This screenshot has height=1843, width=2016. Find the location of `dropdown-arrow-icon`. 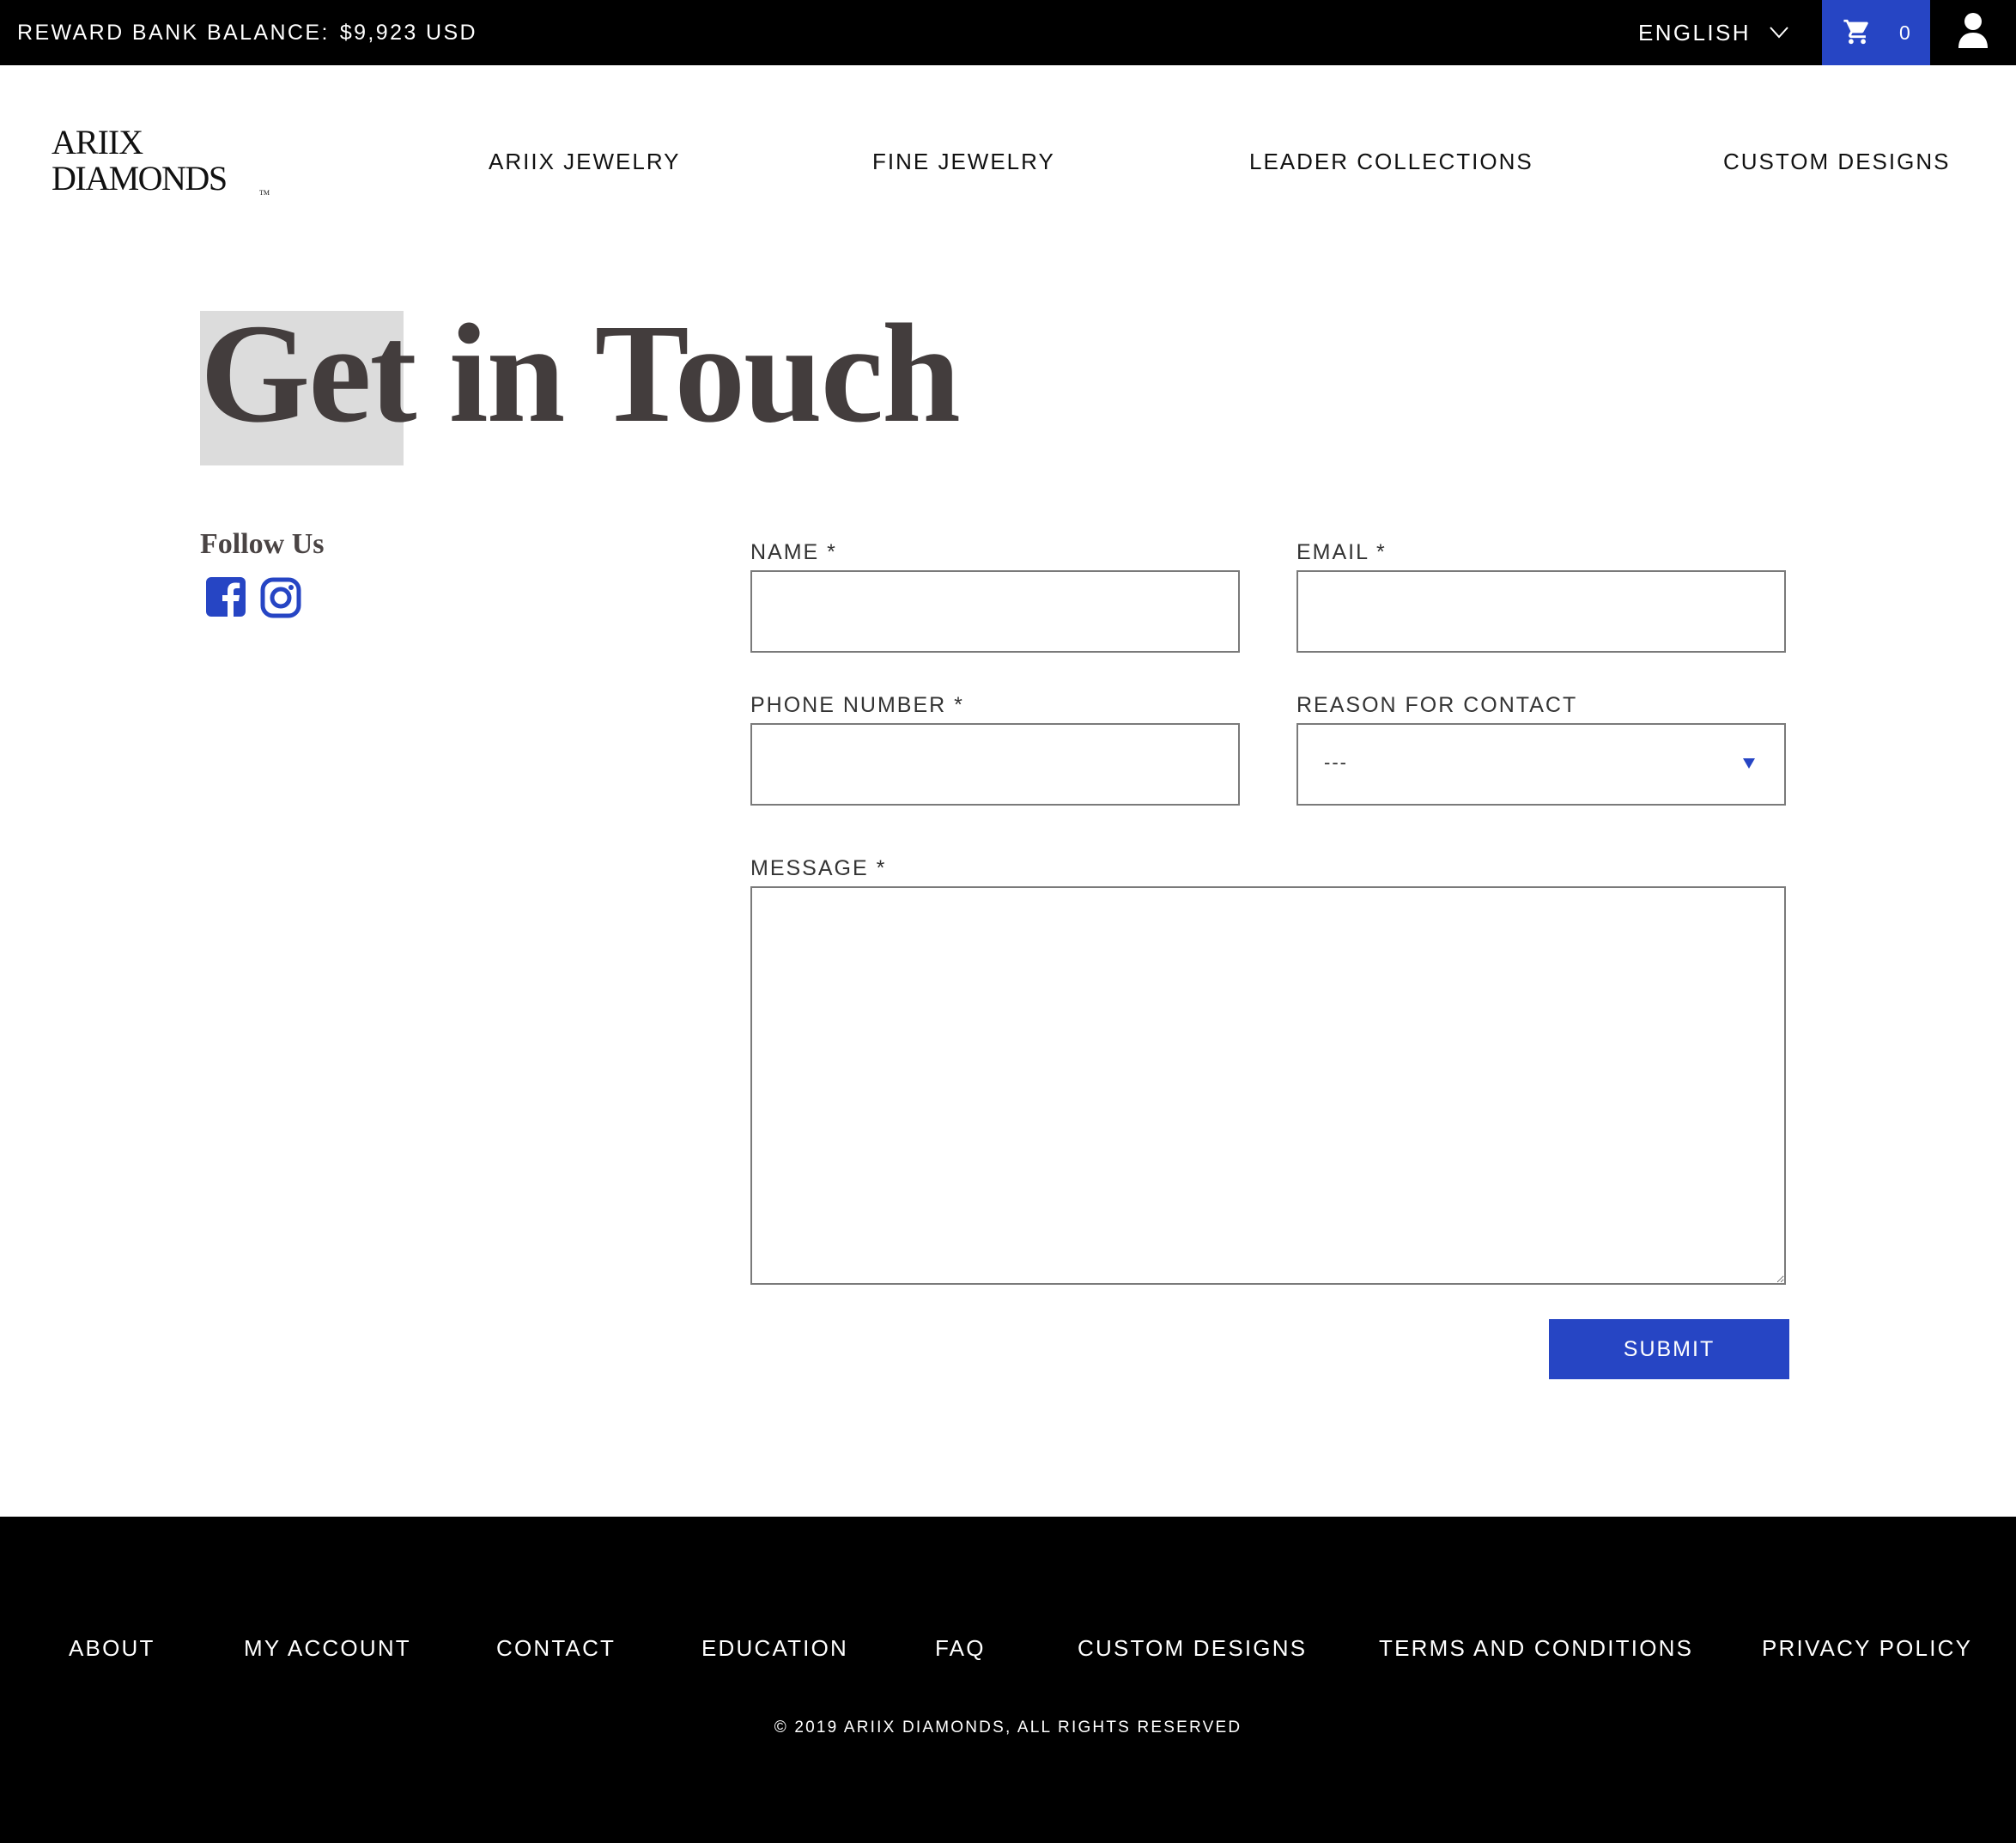

dropdown-arrow-icon is located at coordinates (1749, 763).